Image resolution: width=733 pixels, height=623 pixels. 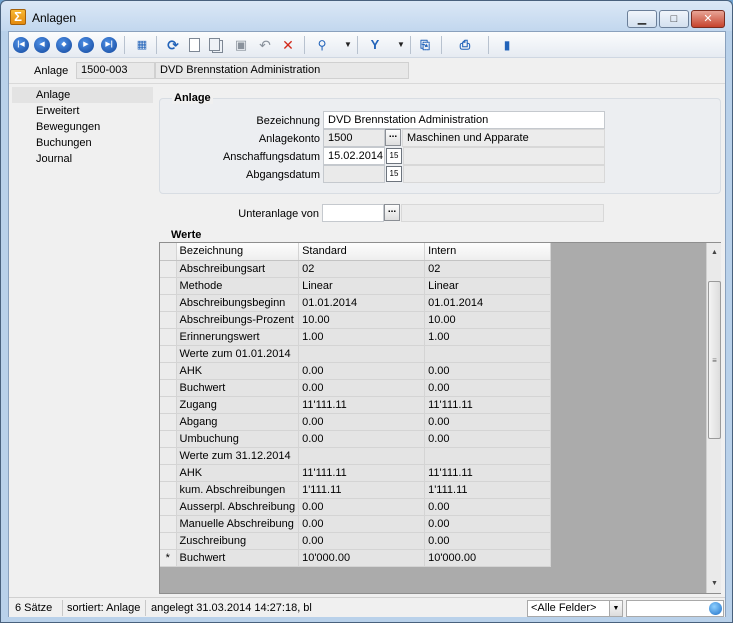 What do you see at coordinates (488, 269) in the screenshot?
I see `cell-intern: 02` at bounding box center [488, 269].